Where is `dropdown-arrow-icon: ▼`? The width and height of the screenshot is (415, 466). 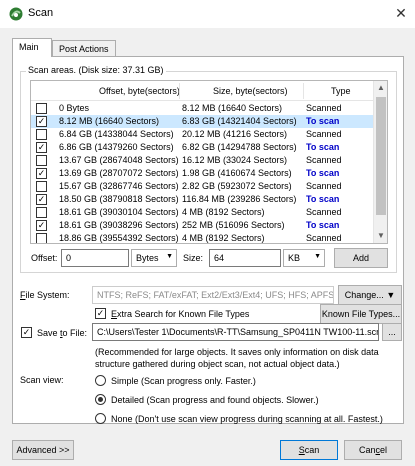
dropdown-arrow-icon: ▼ is located at coordinates (391, 295).